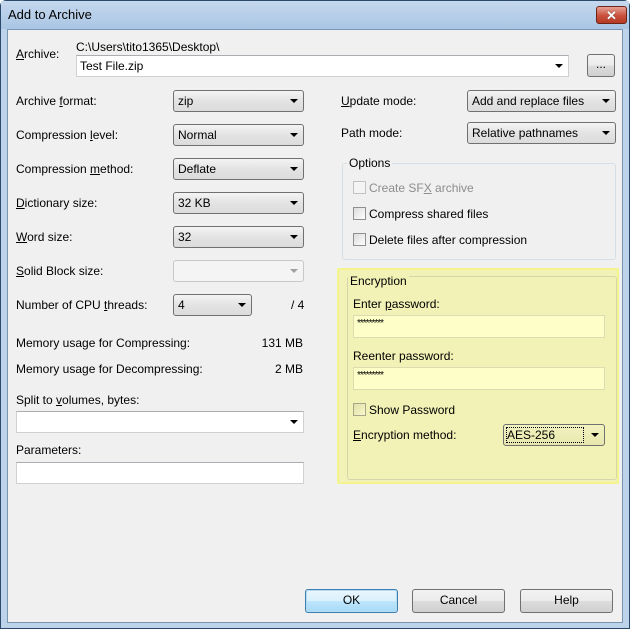 The height and width of the screenshot is (629, 630). I want to click on cpu-threads-max: / 4, so click(298, 305).